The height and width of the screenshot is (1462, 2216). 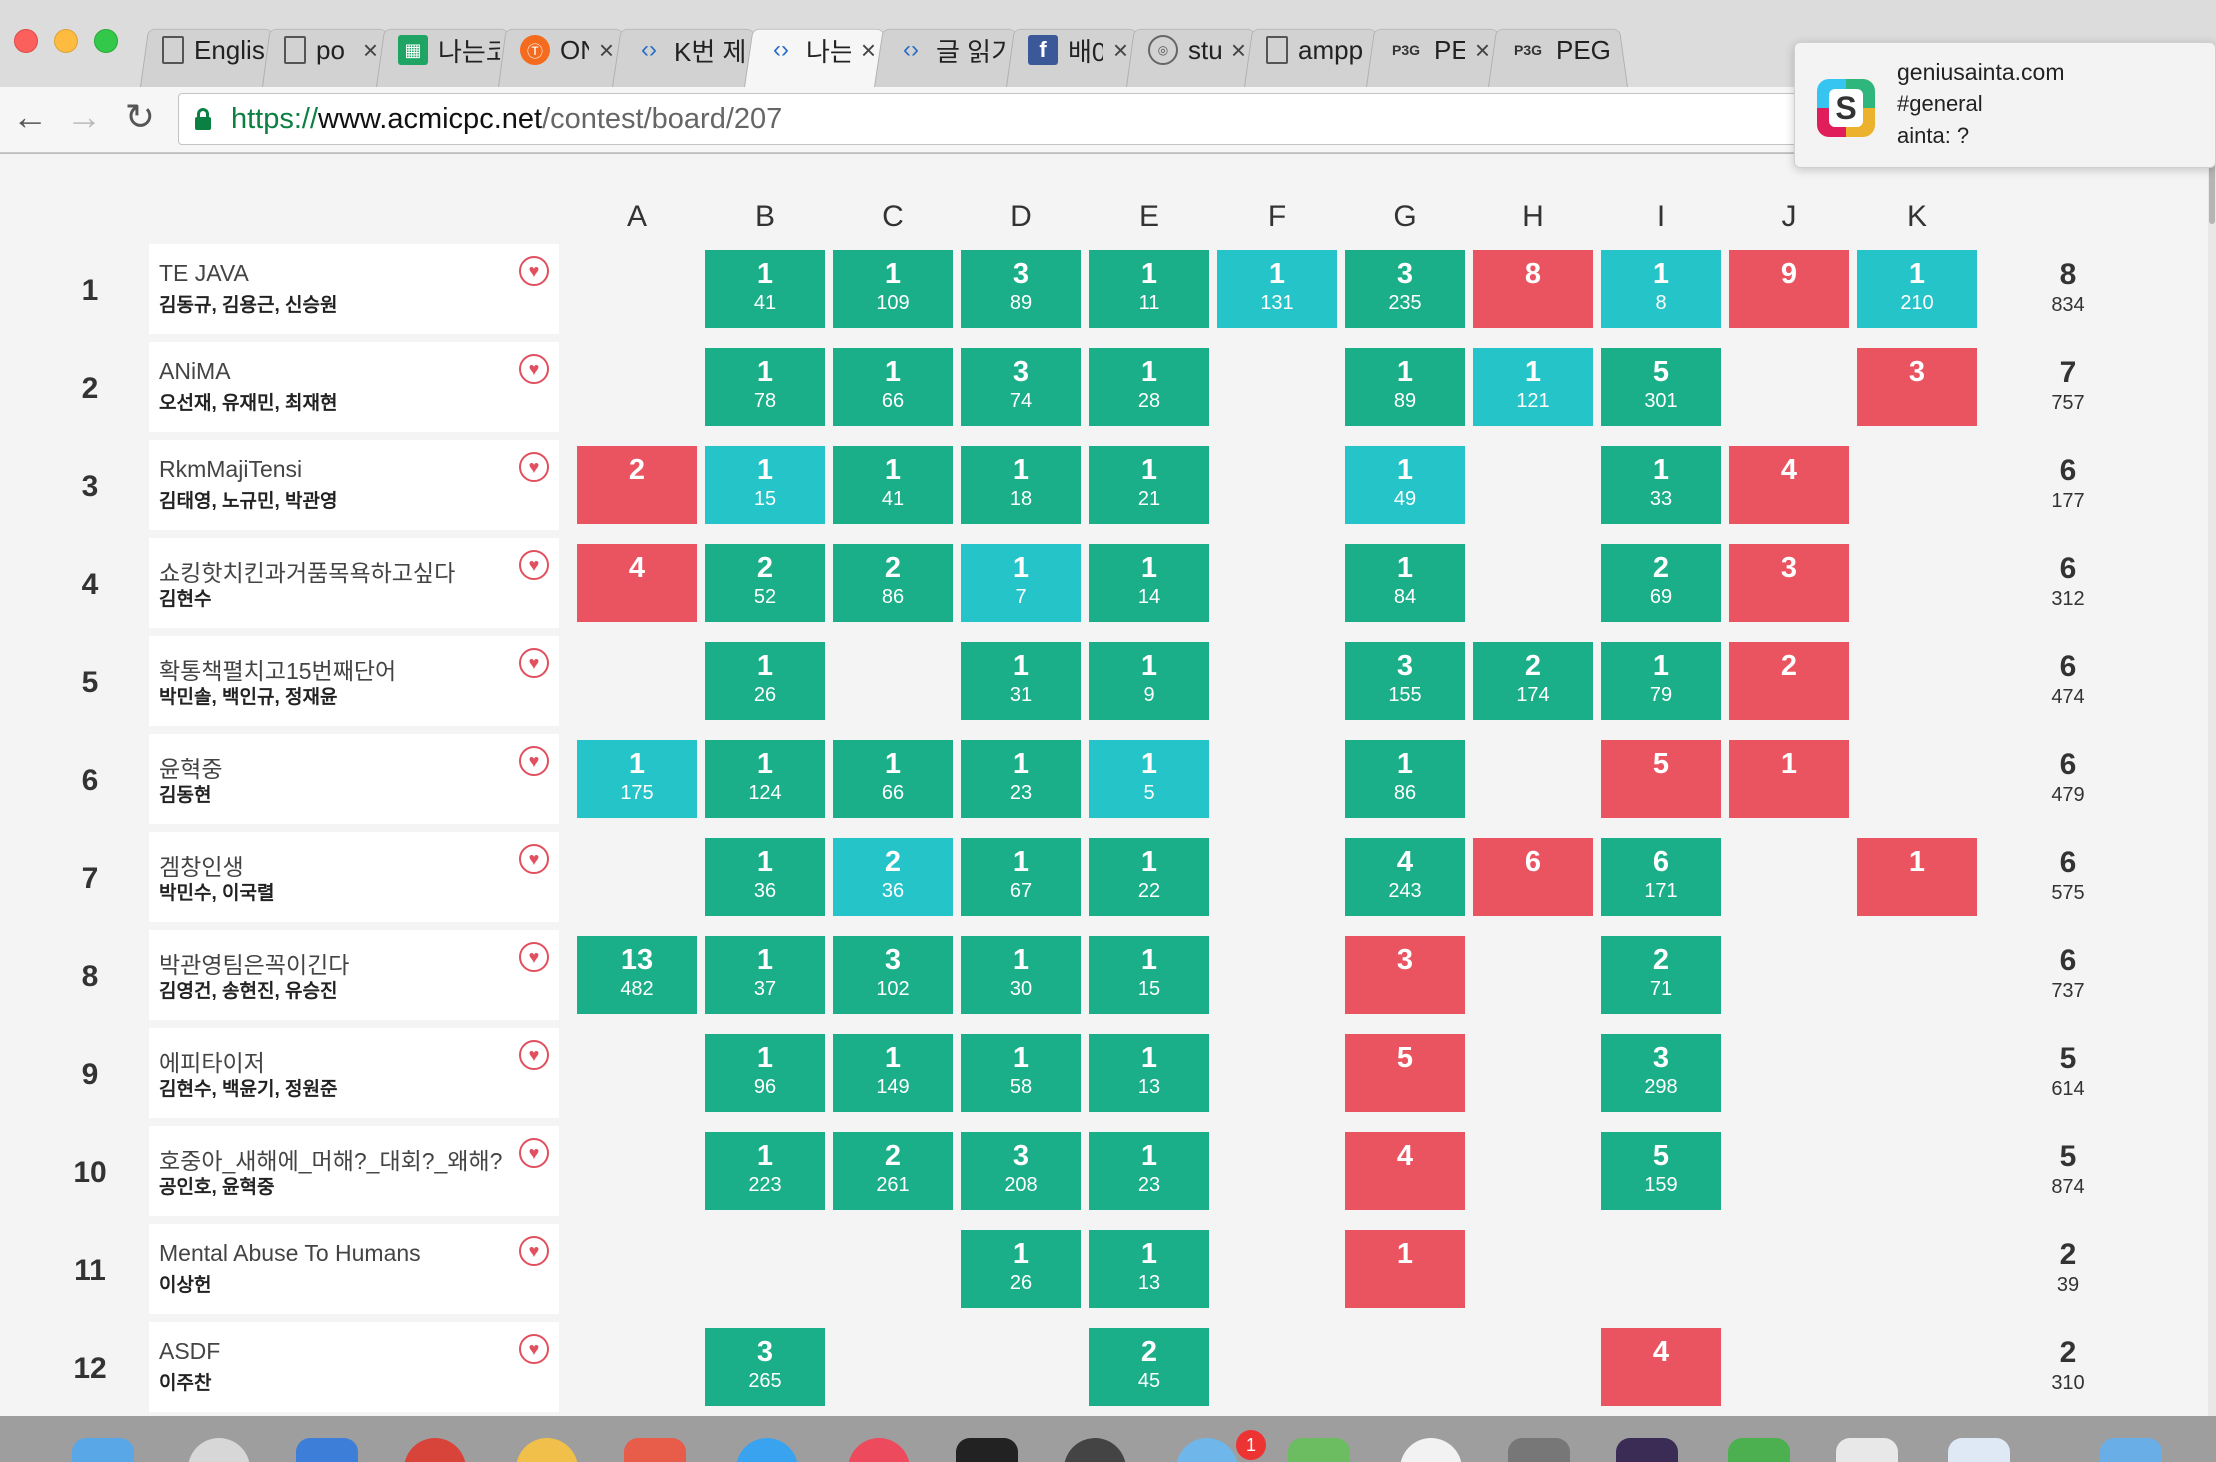 What do you see at coordinates (1149, 485) in the screenshot?
I see `problem-cell: 1 21` at bounding box center [1149, 485].